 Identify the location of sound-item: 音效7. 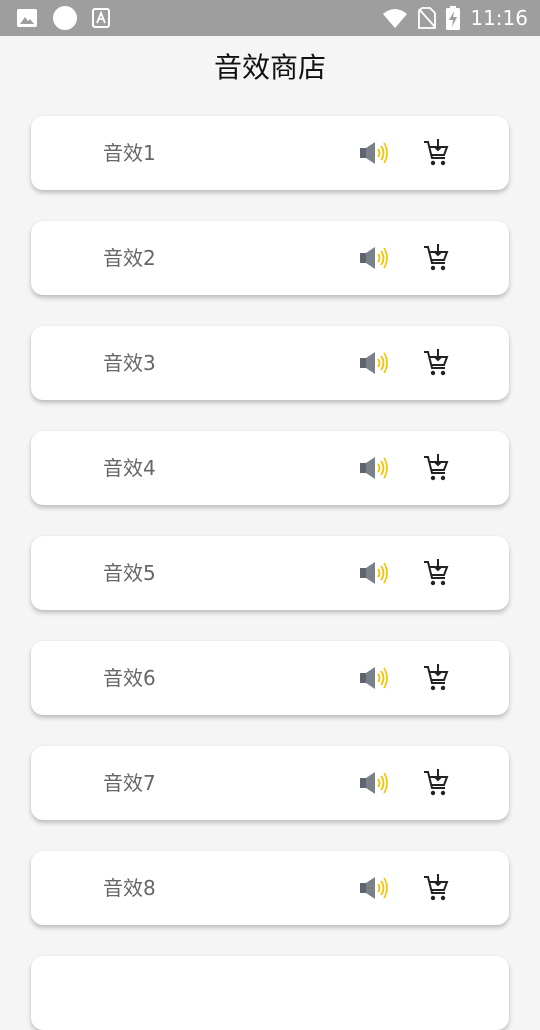
(270, 783).